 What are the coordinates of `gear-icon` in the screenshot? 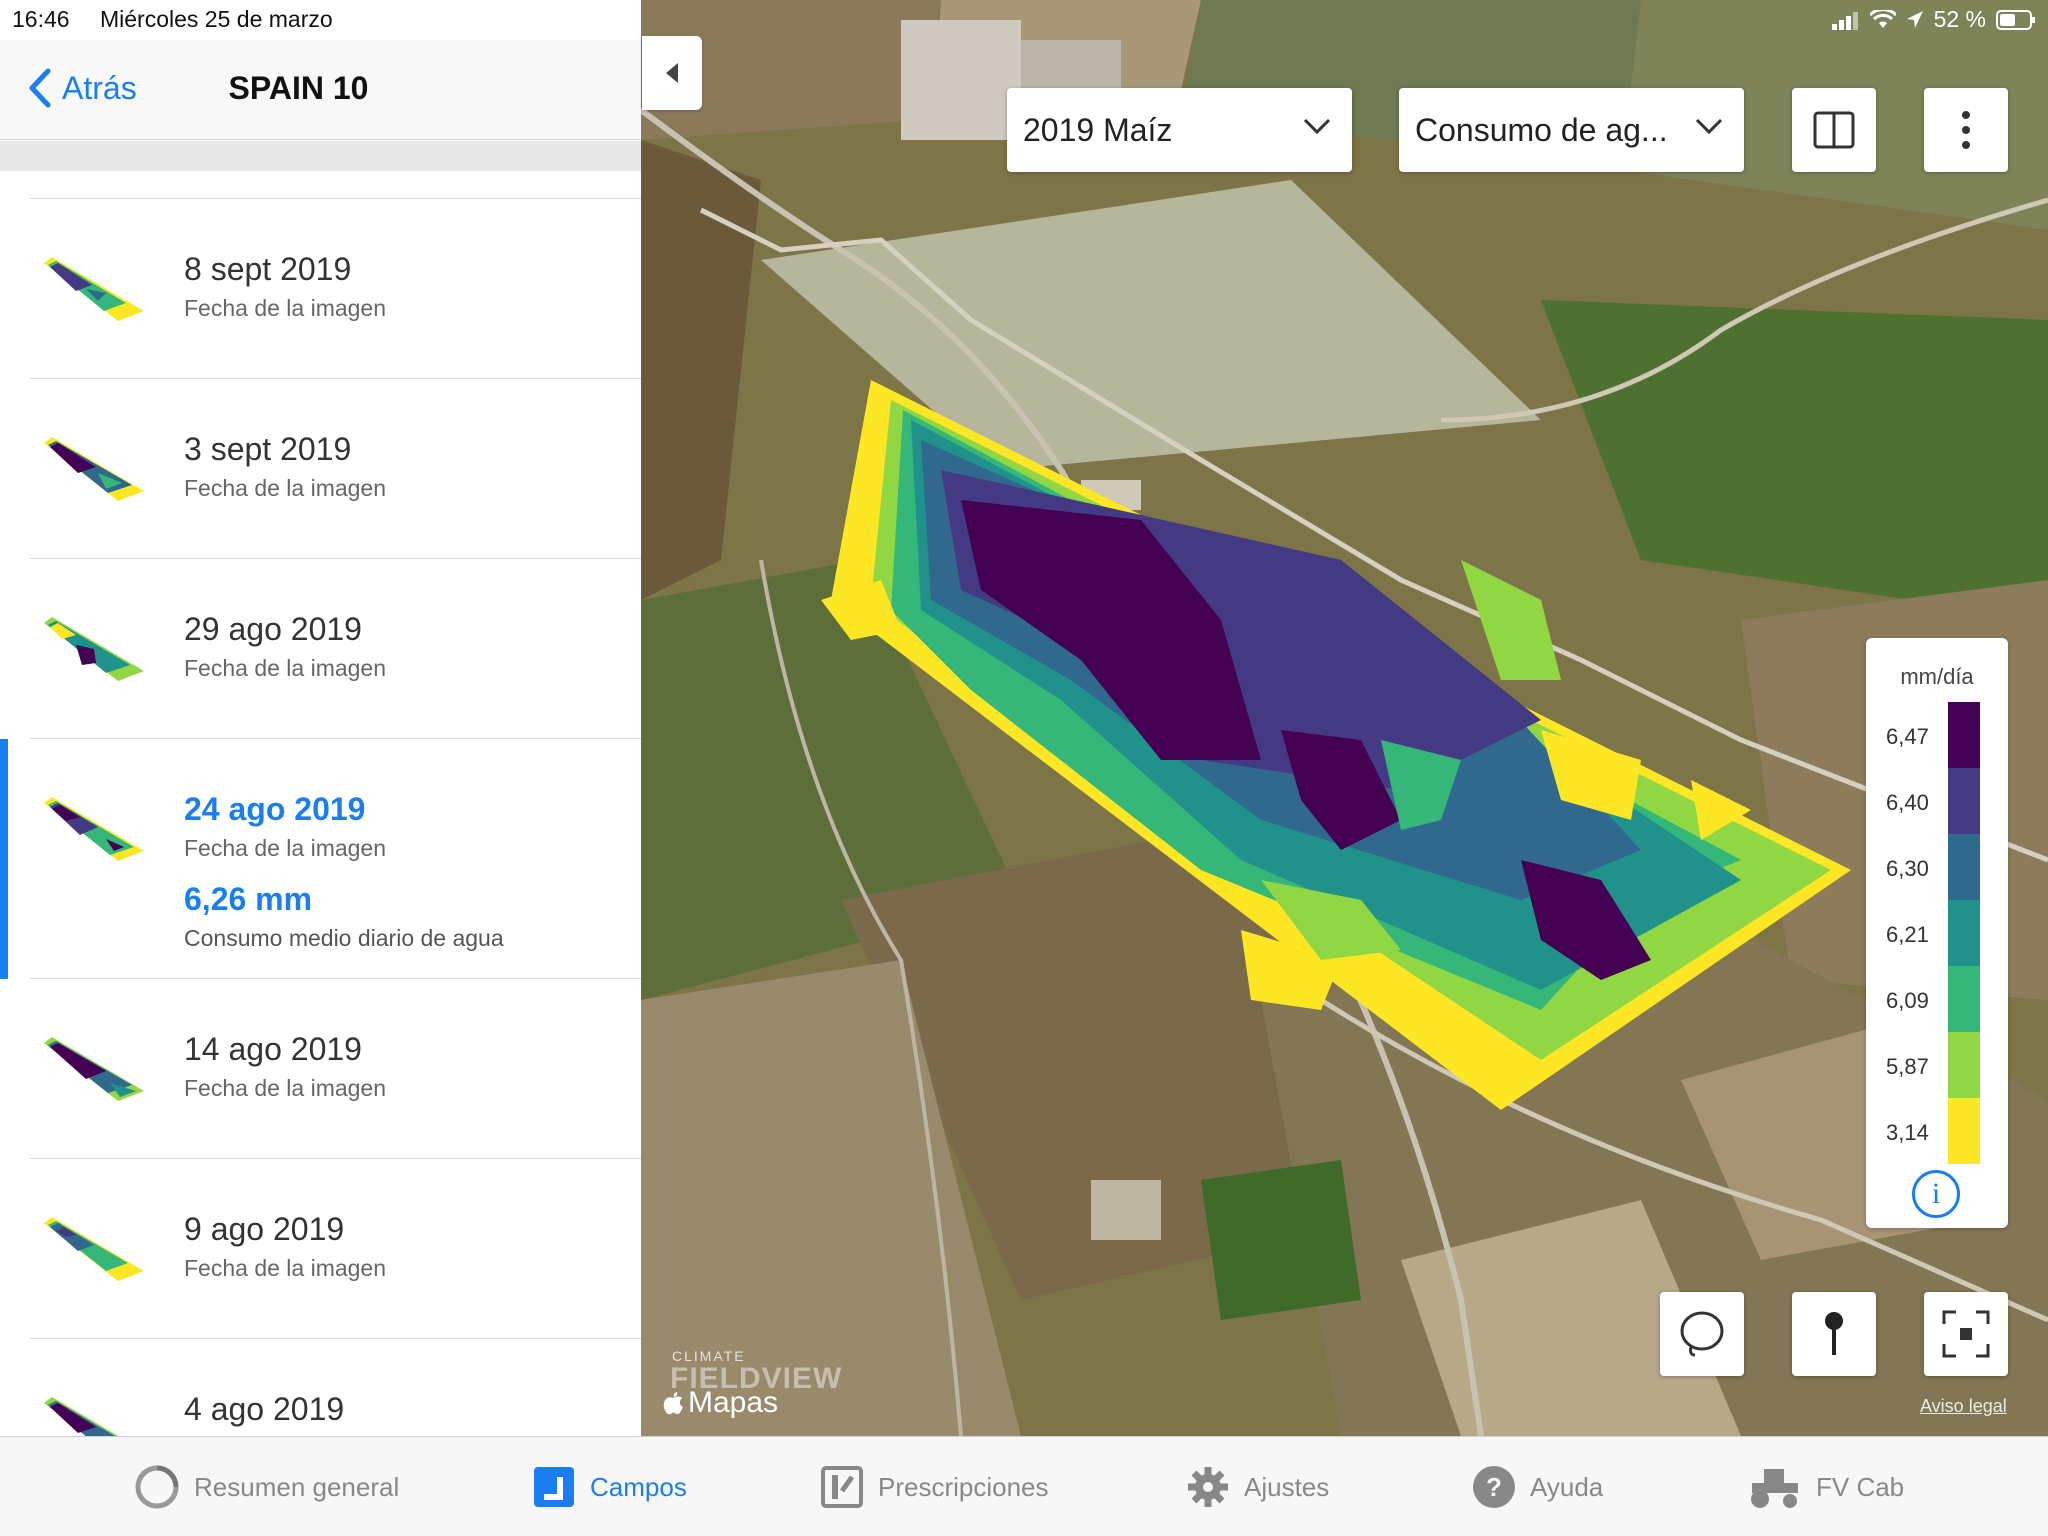 It's located at (1208, 1487).